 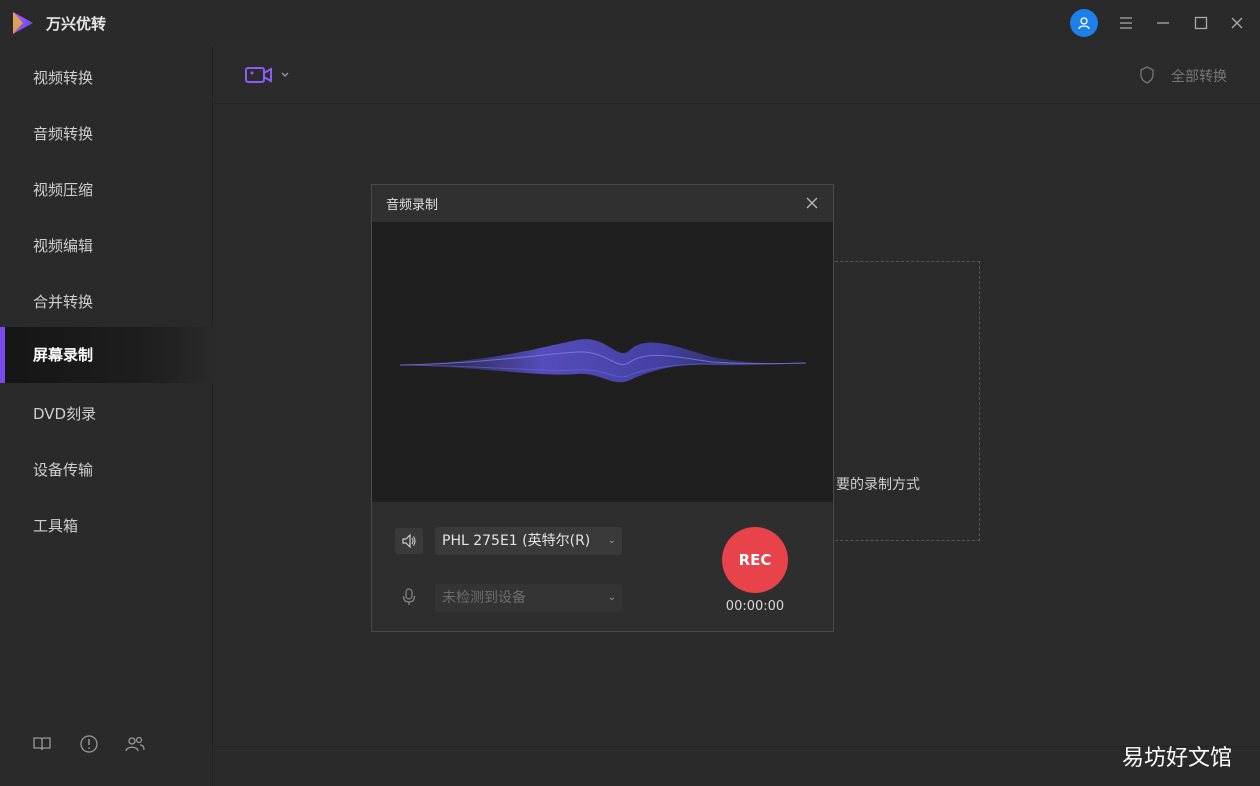 What do you see at coordinates (89, 744) in the screenshot?
I see `help-icon` at bounding box center [89, 744].